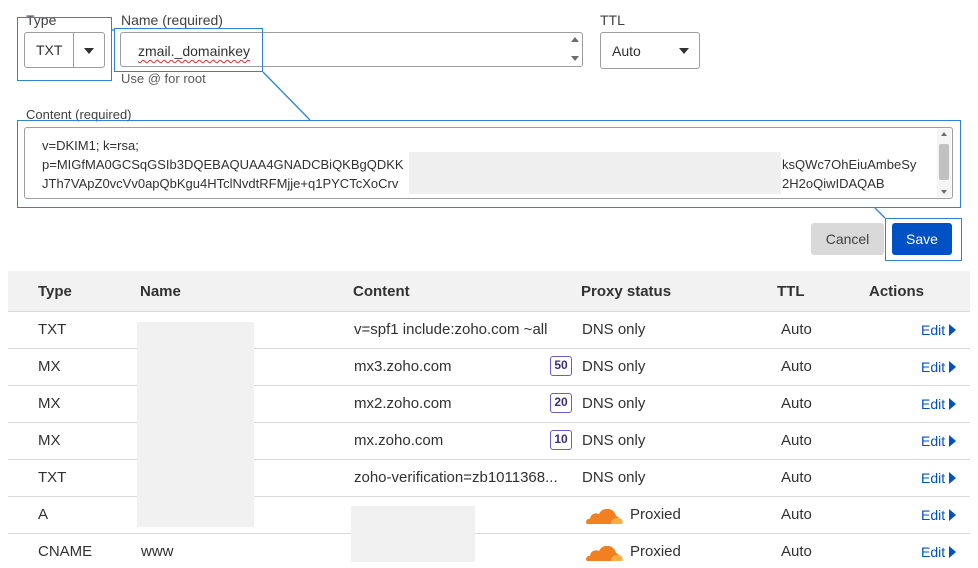 The image size is (978, 568). Describe the element at coordinates (897, 291) in the screenshot. I see `header-actions: Actions` at that location.